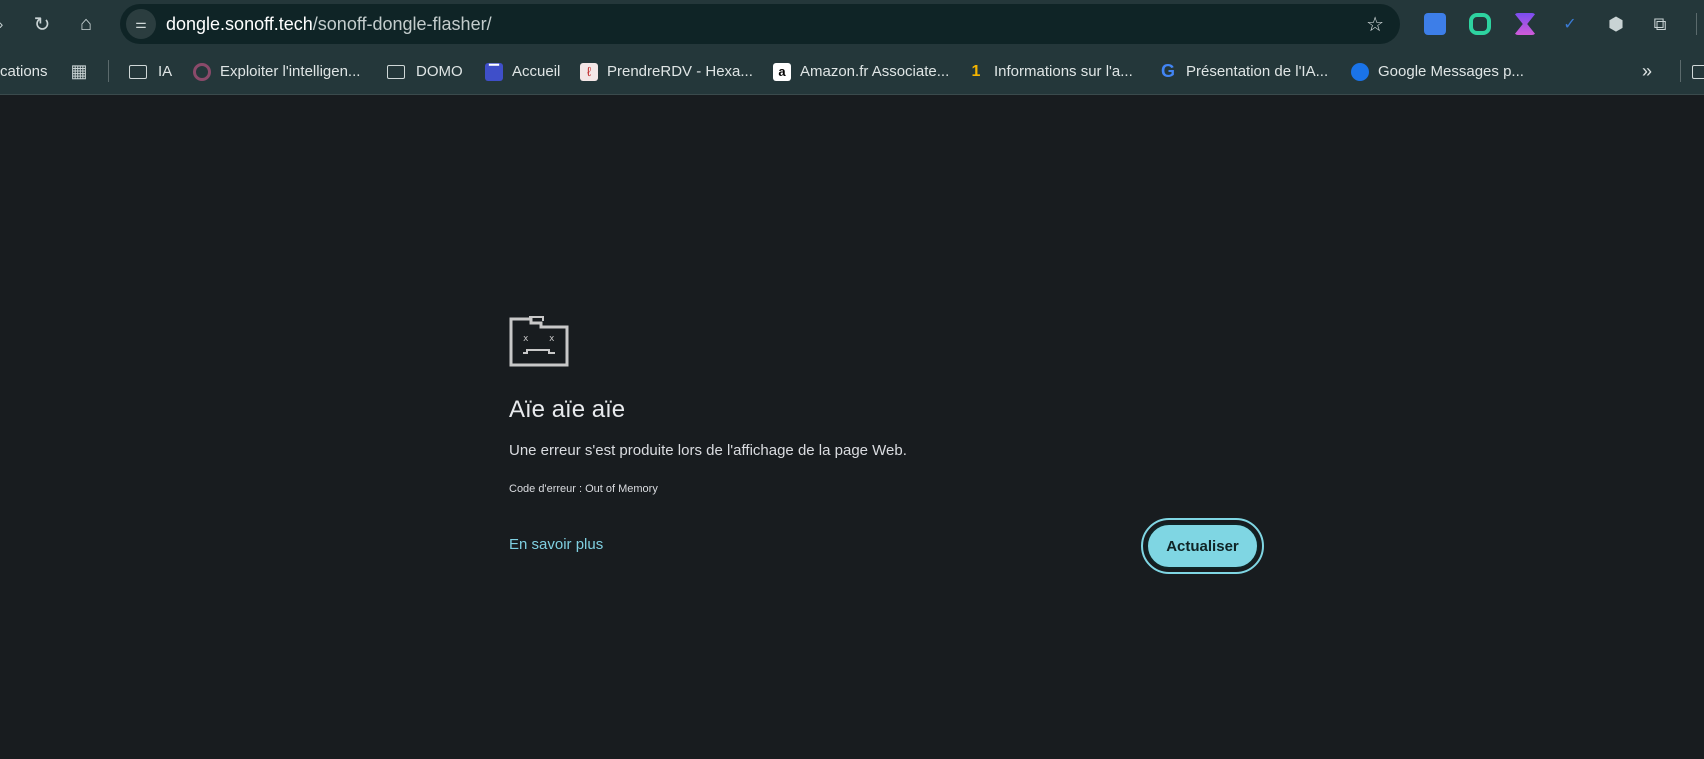 This screenshot has height=759, width=1704. I want to click on hexa-favicon-icon: ℓ, so click(589, 71).